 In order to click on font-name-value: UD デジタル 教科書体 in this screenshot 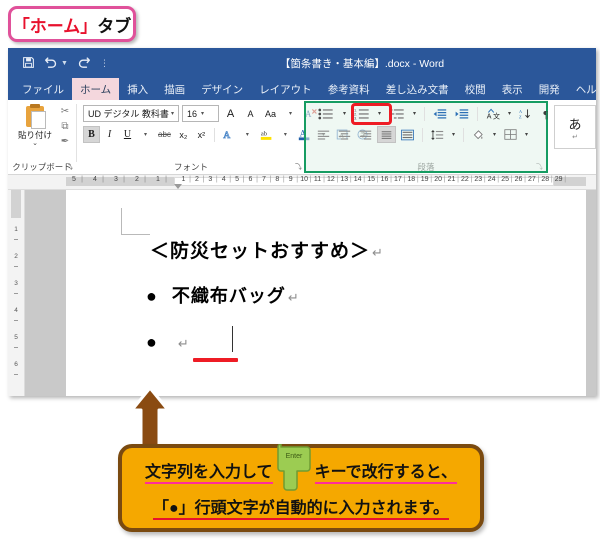, I will do `click(128, 114)`.